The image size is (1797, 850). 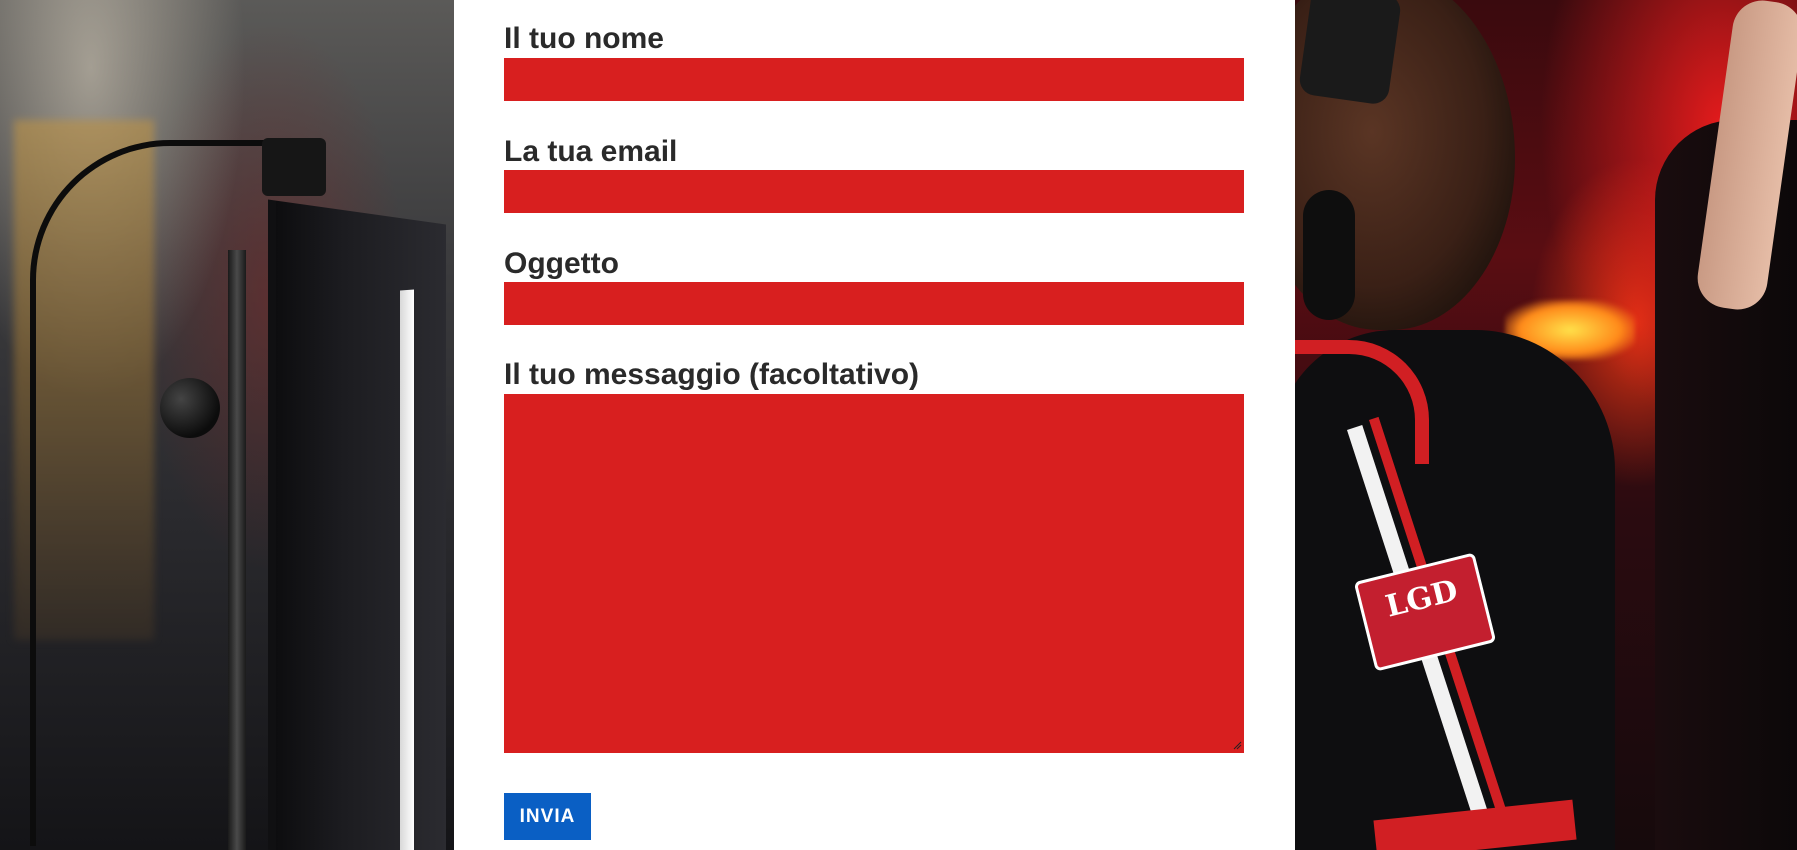 I want to click on photo-camera-stand, so click(x=237, y=550).